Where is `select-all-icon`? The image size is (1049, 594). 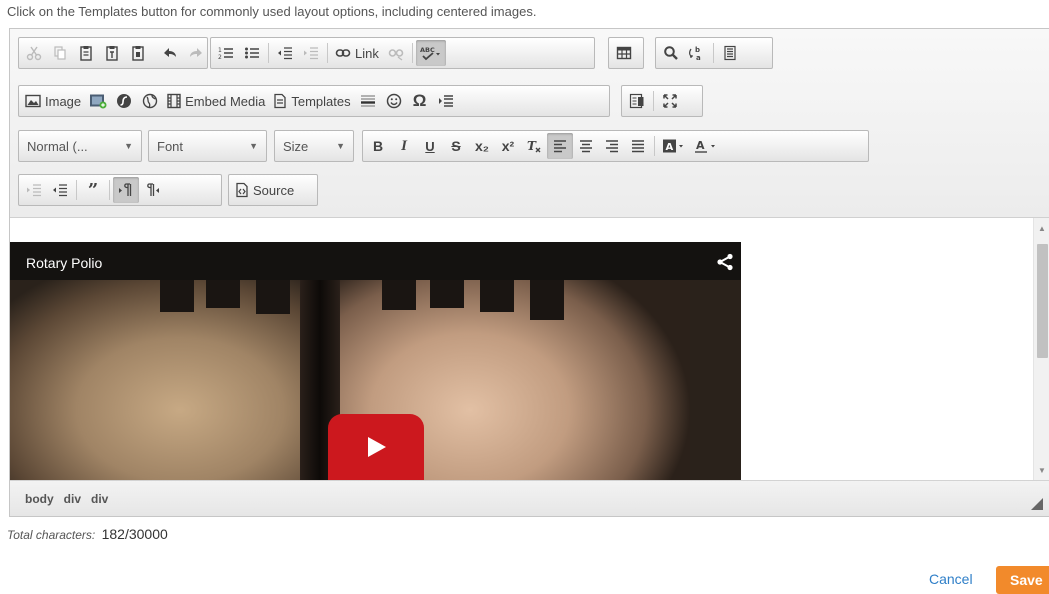
select-all-icon is located at coordinates (730, 53).